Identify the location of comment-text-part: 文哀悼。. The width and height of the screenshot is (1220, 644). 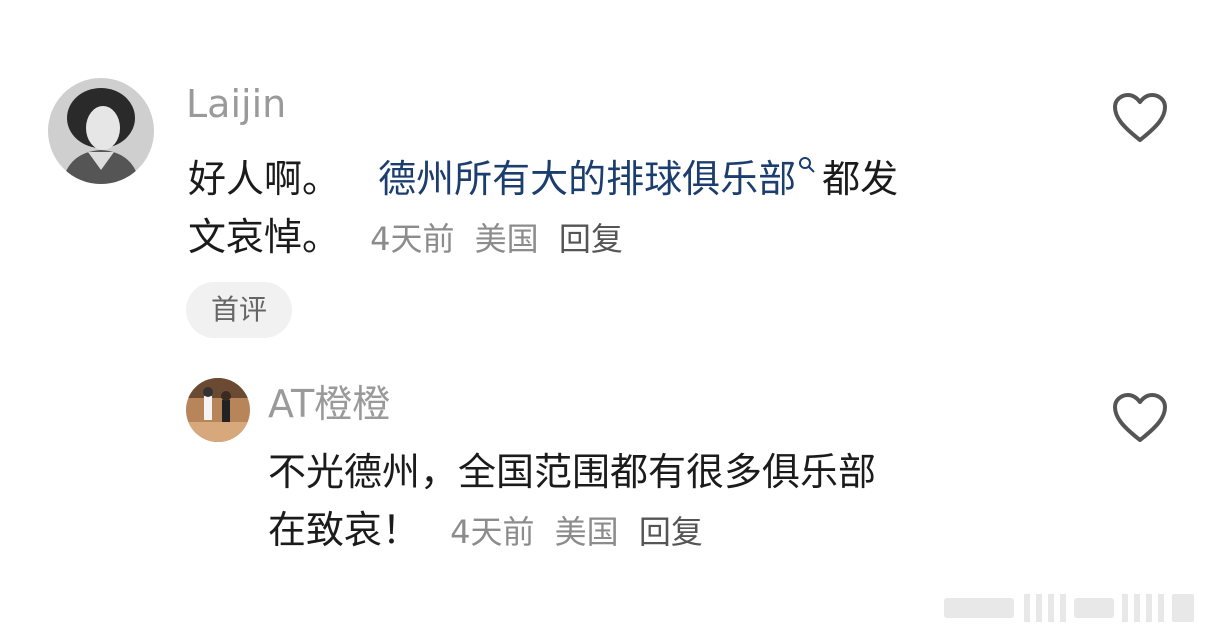
(264, 237).